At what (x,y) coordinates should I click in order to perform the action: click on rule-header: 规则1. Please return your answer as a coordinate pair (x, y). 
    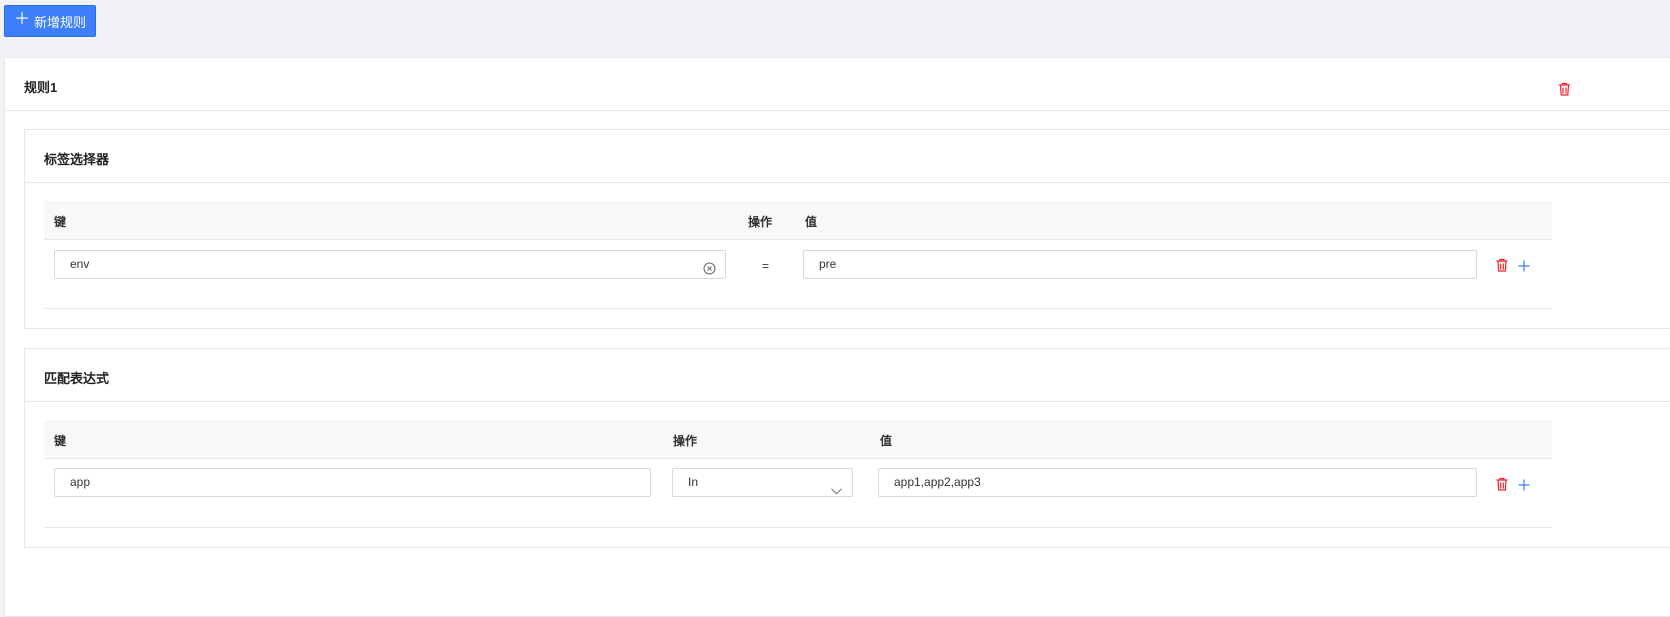
    Looking at the image, I should click on (837, 84).